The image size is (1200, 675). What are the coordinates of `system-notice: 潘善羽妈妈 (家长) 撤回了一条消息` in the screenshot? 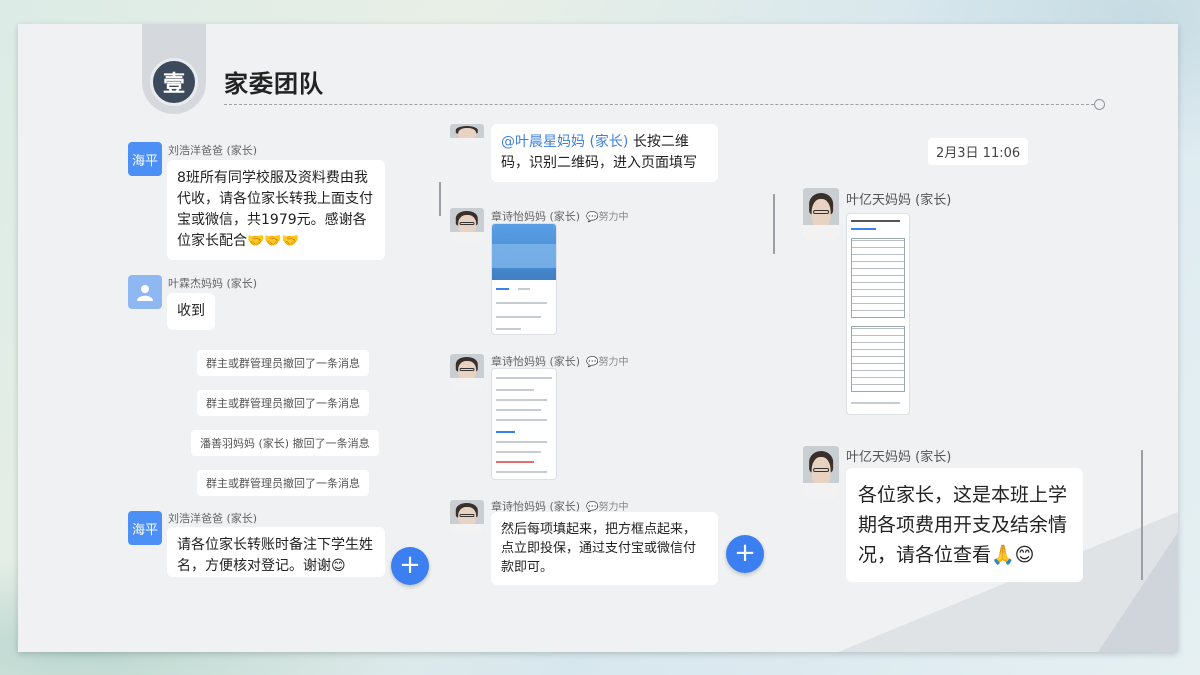 It's located at (285, 443).